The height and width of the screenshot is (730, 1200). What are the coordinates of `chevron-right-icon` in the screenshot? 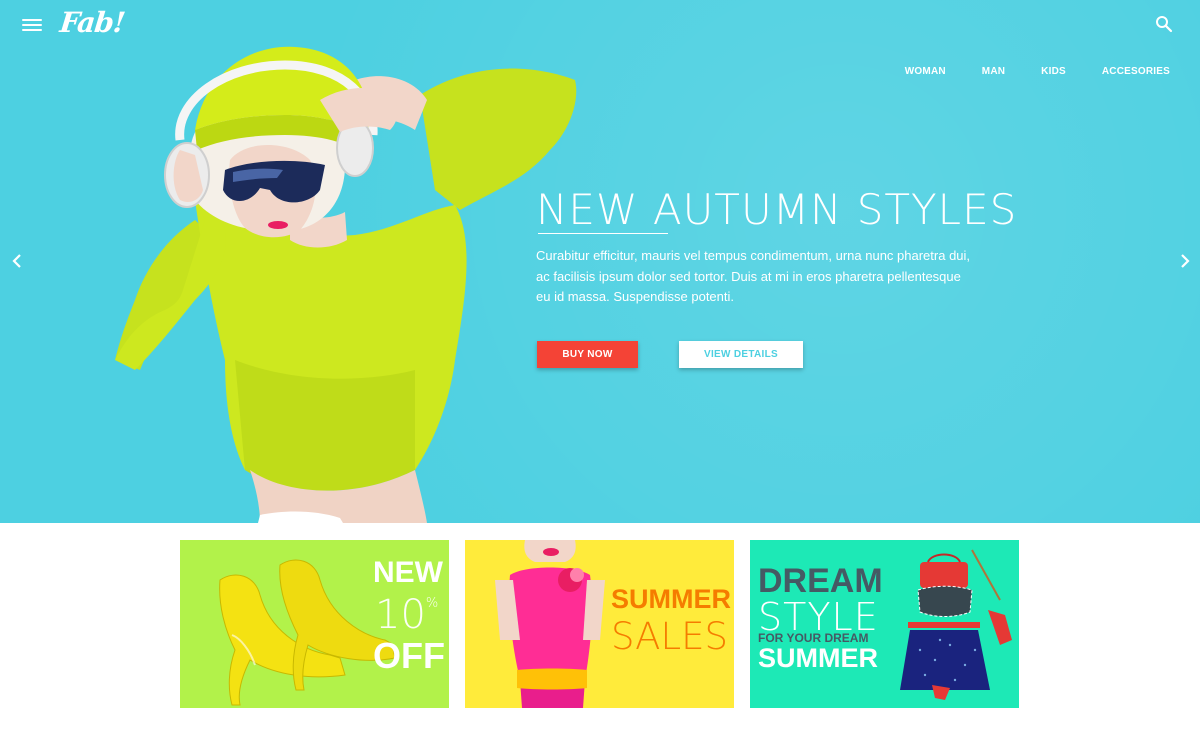 It's located at (1185, 261).